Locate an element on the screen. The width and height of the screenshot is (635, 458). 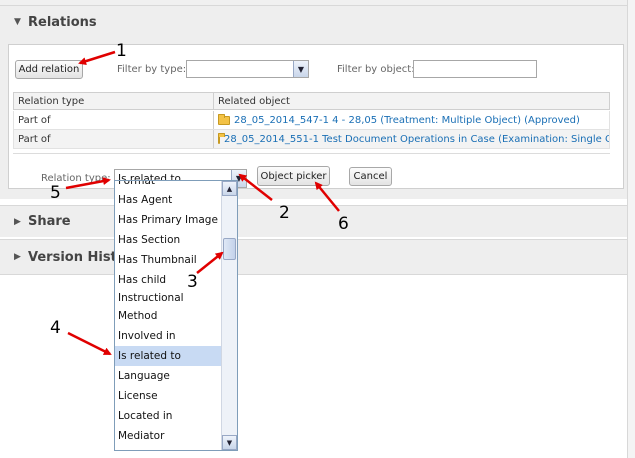
relations-grid-header: Relation type Related object is located at coordinates (311, 101).